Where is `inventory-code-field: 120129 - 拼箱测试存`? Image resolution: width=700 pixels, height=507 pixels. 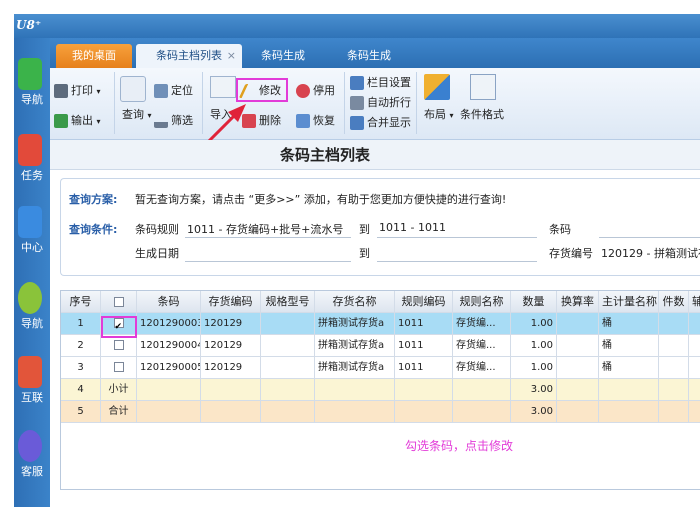 inventory-code-field: 120129 - 拼箱测试存 is located at coordinates (650, 253).